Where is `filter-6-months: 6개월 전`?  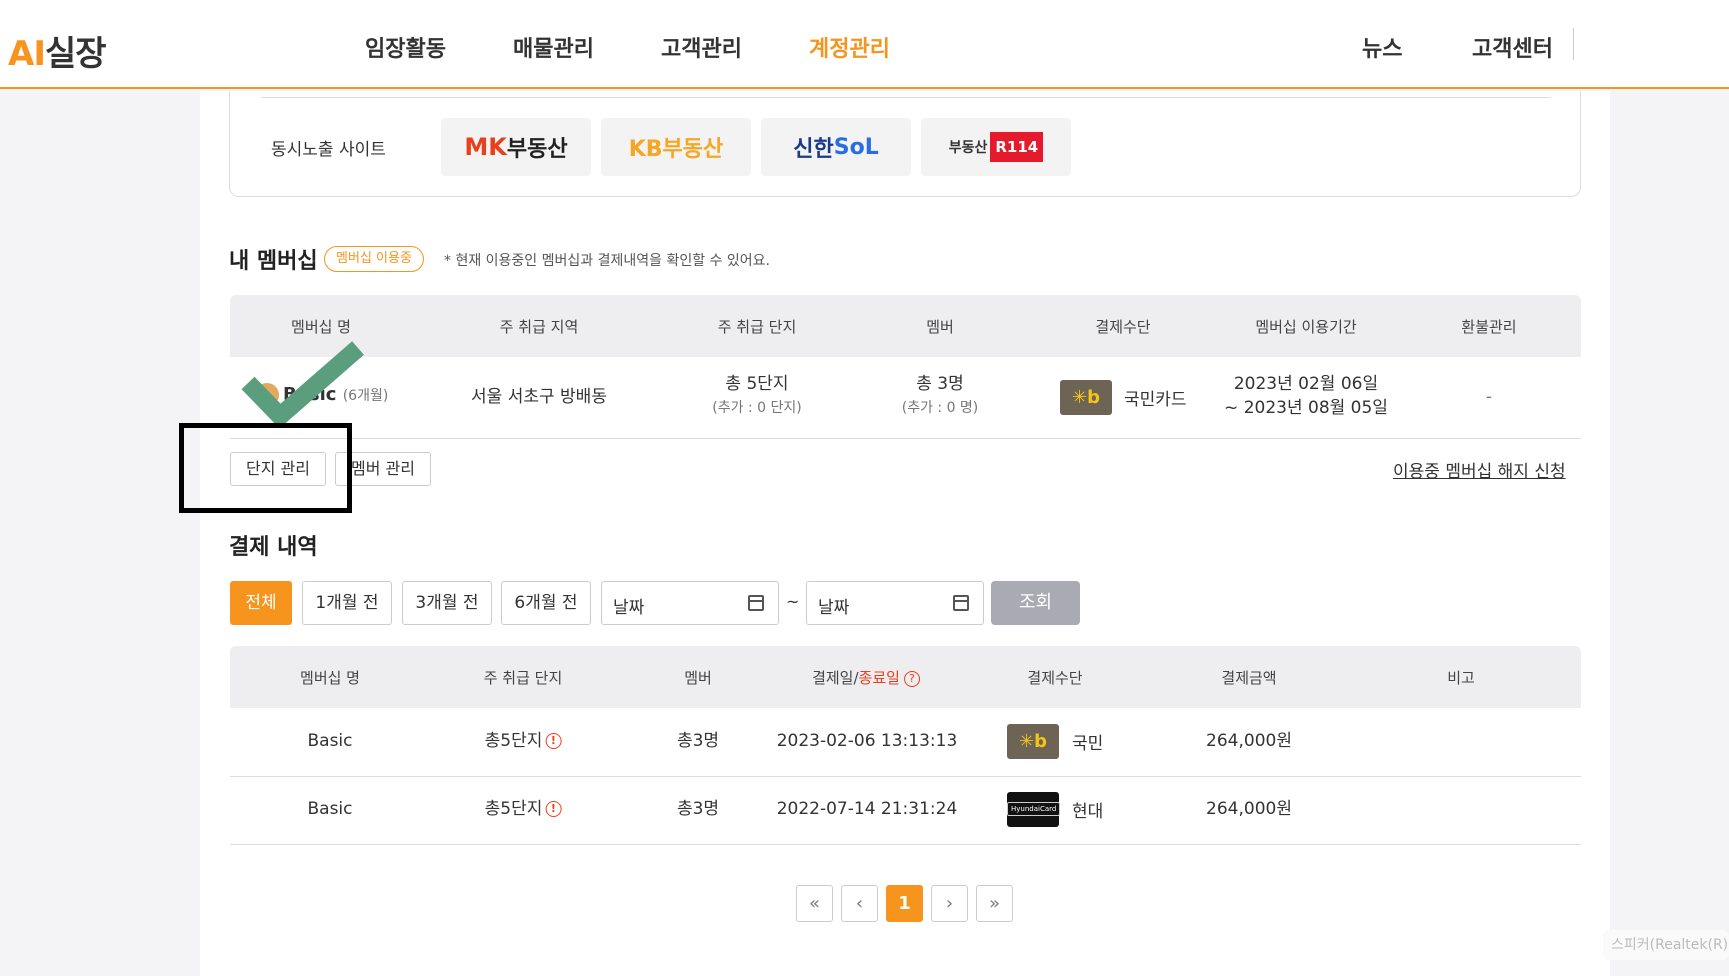 filter-6-months: 6개월 전 is located at coordinates (546, 603).